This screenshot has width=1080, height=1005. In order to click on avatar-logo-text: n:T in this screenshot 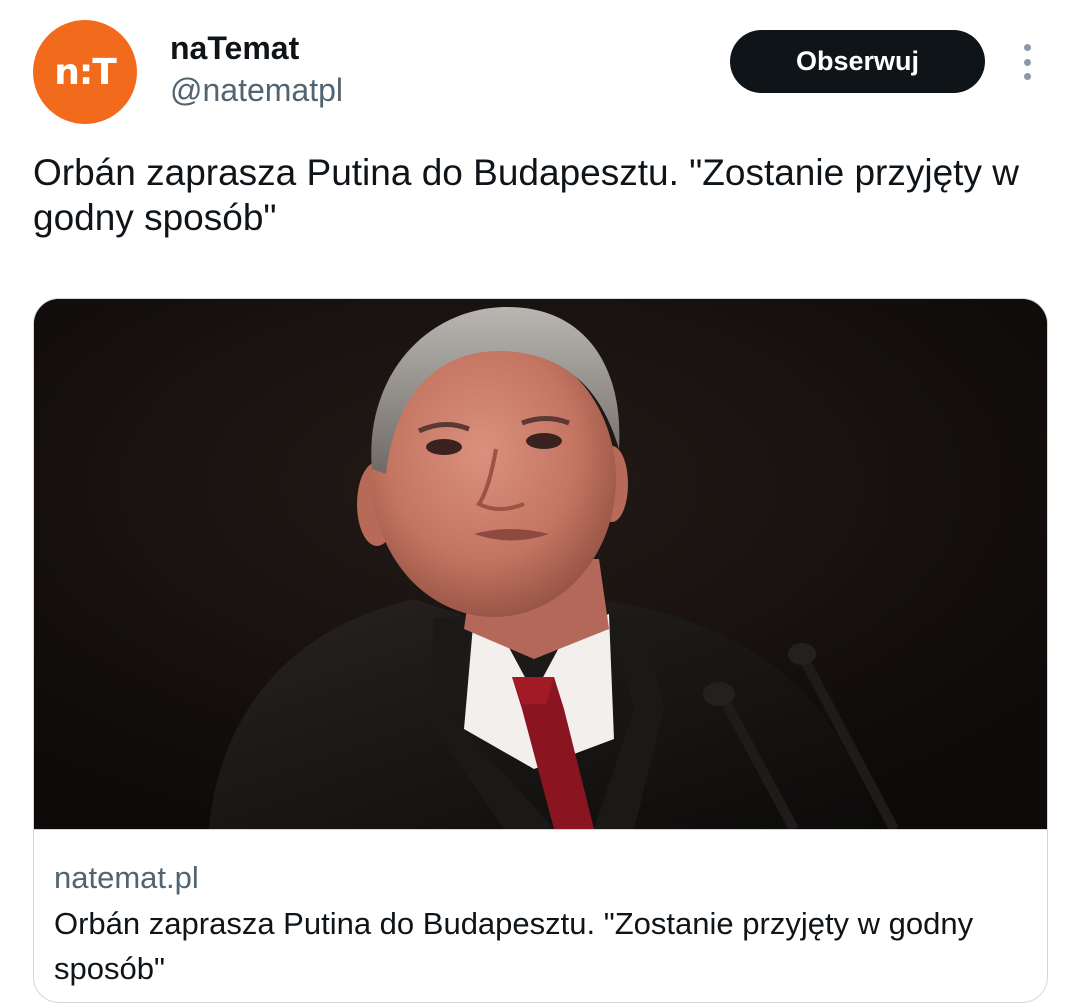, I will do `click(85, 72)`.